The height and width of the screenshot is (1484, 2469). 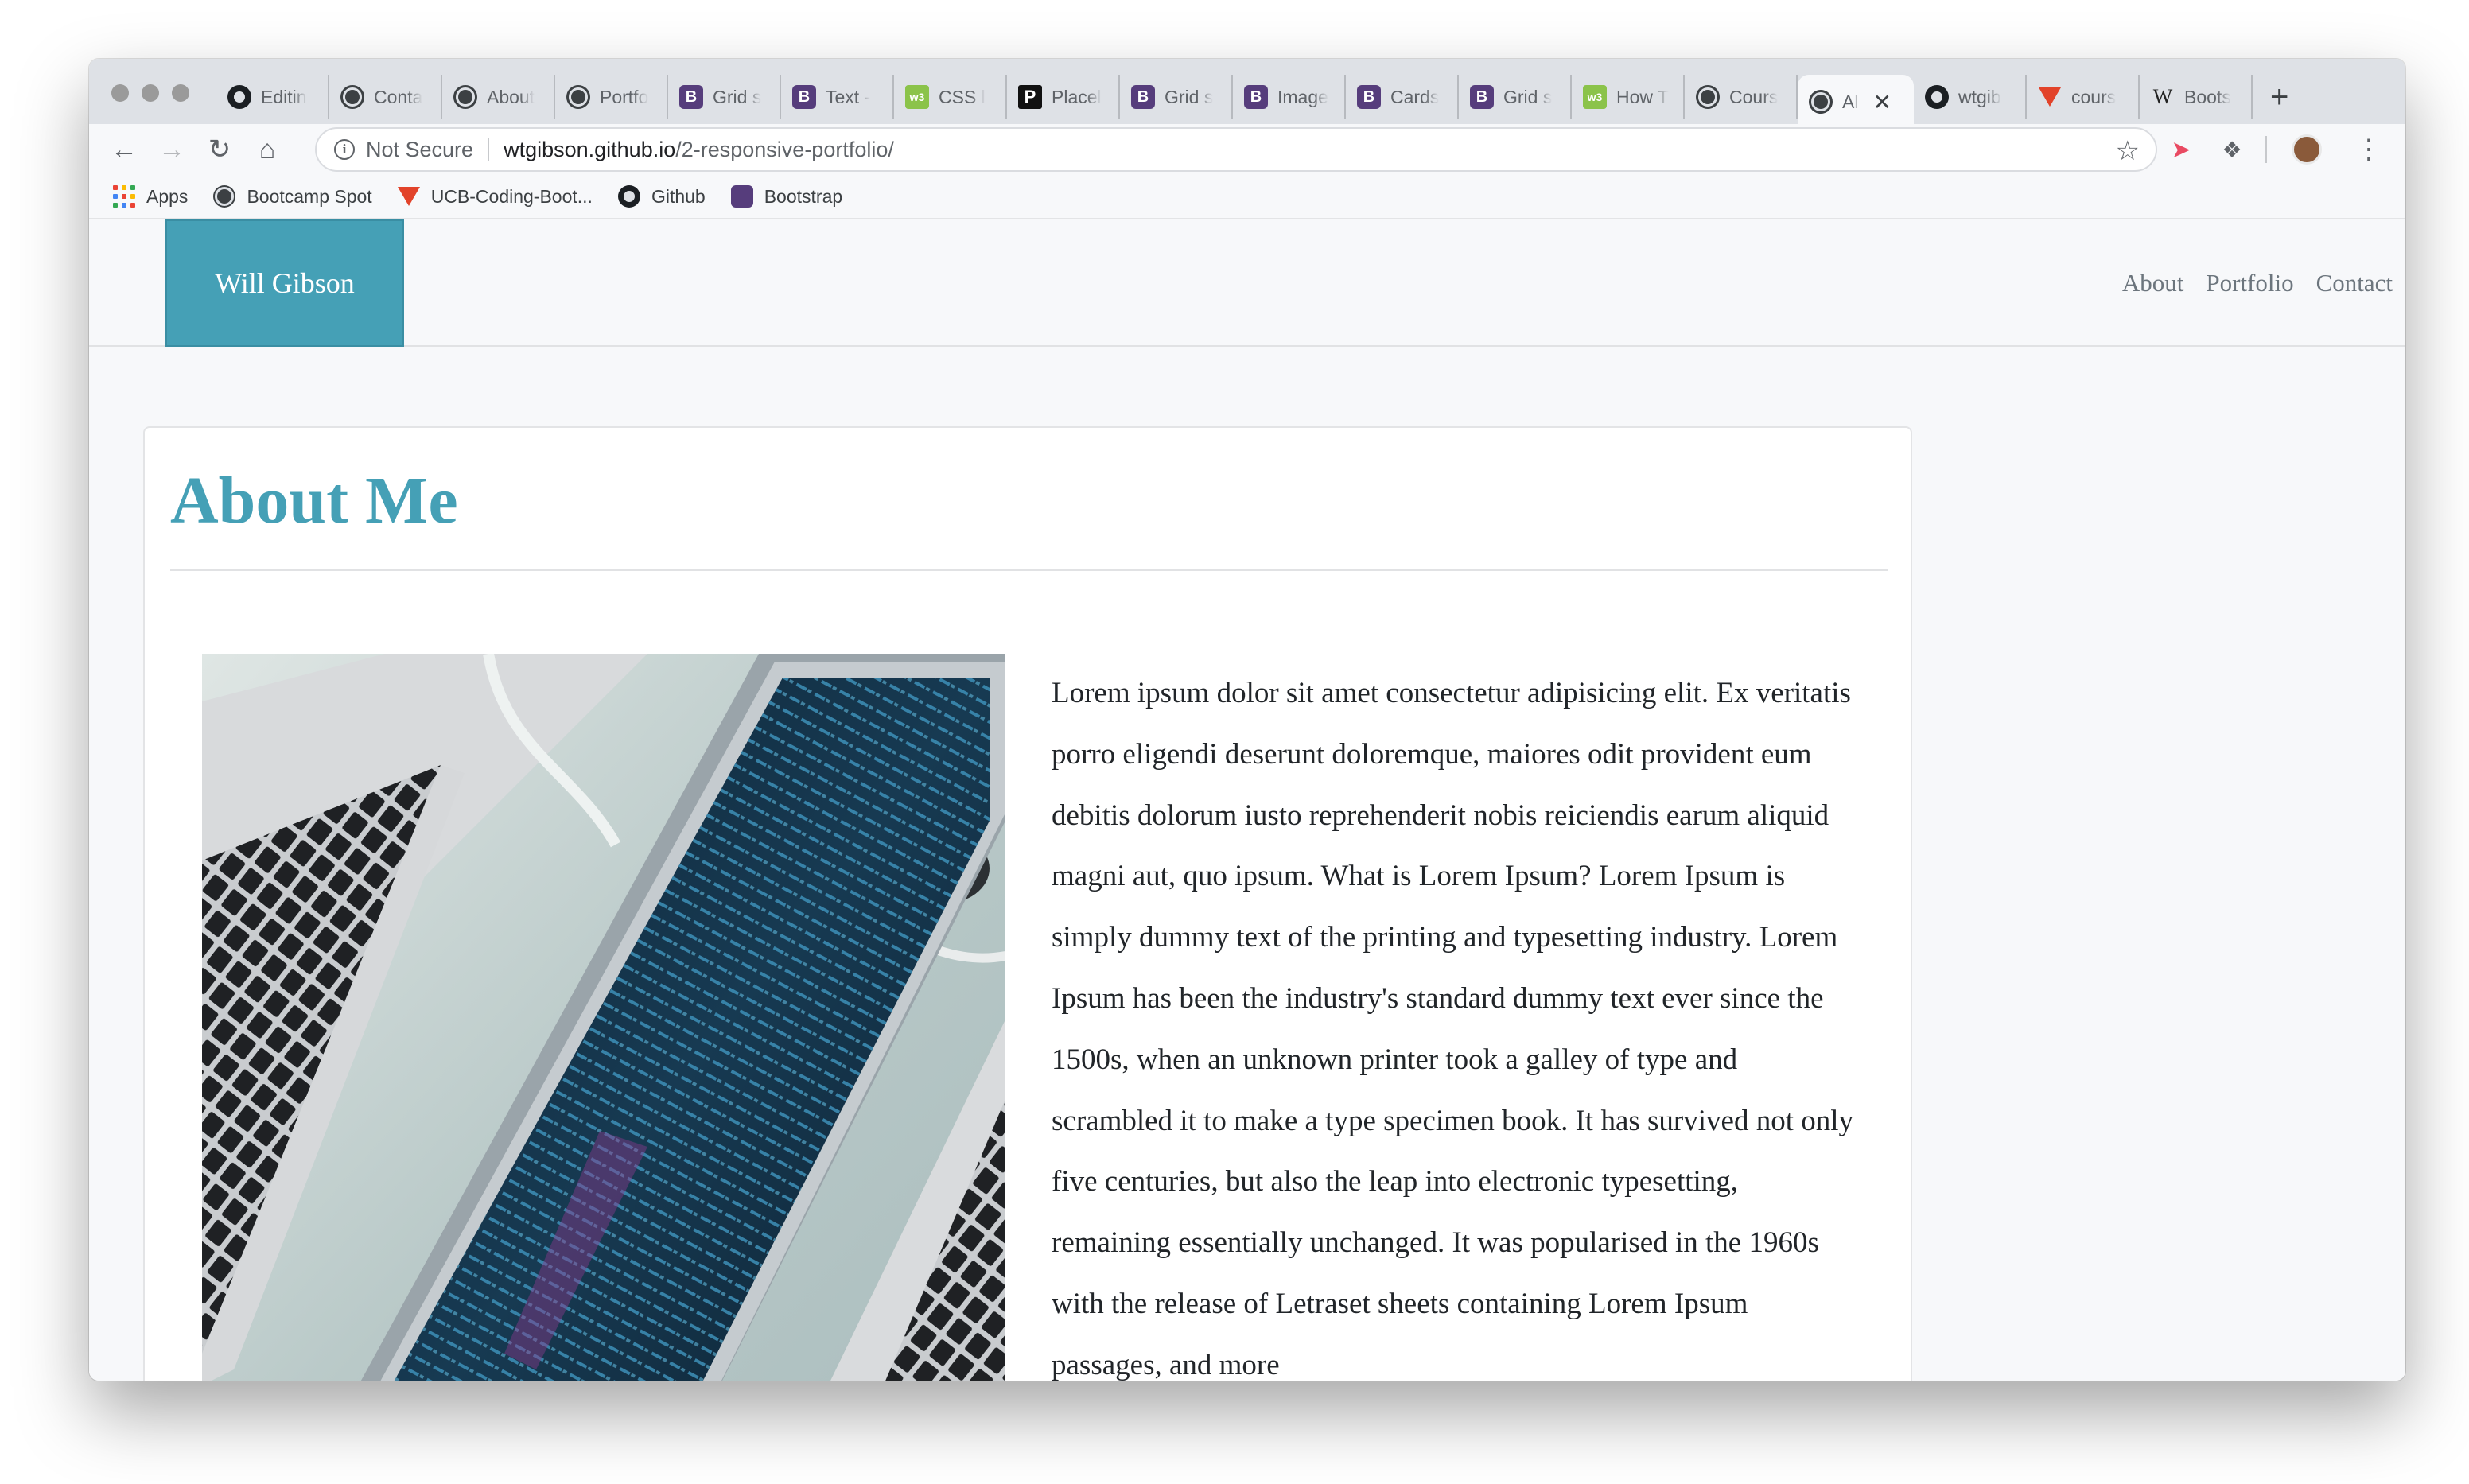 I want to click on browser-tab: Cours, so click(x=1741, y=97).